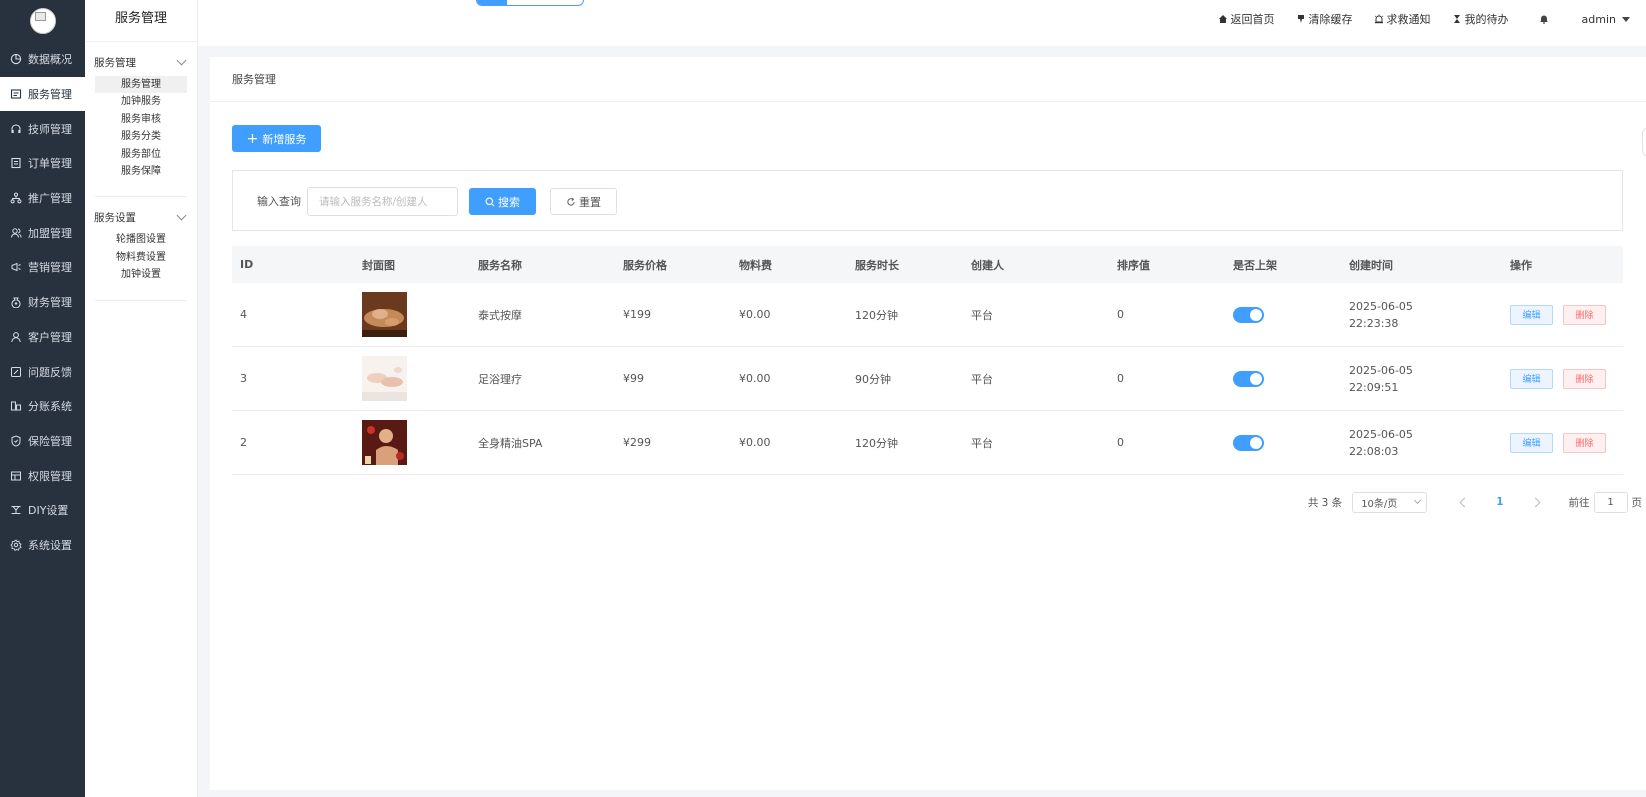  What do you see at coordinates (1606, 19) in the screenshot?
I see `user-menu: admin` at bounding box center [1606, 19].